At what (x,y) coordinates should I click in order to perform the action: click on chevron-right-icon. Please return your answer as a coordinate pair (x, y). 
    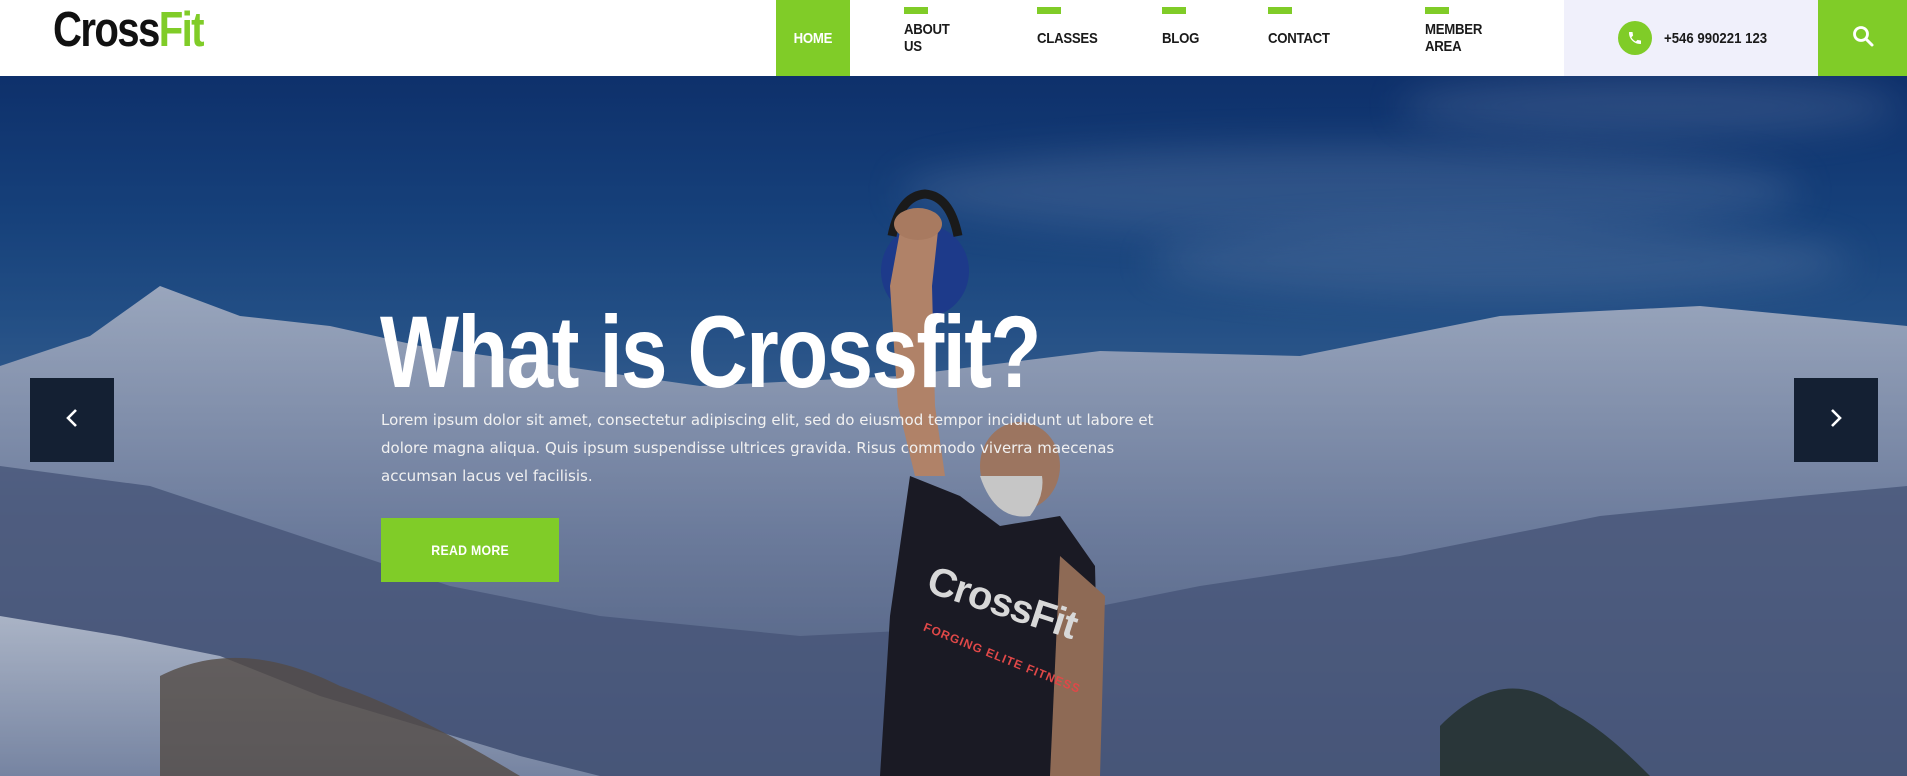
    Looking at the image, I should click on (1836, 420).